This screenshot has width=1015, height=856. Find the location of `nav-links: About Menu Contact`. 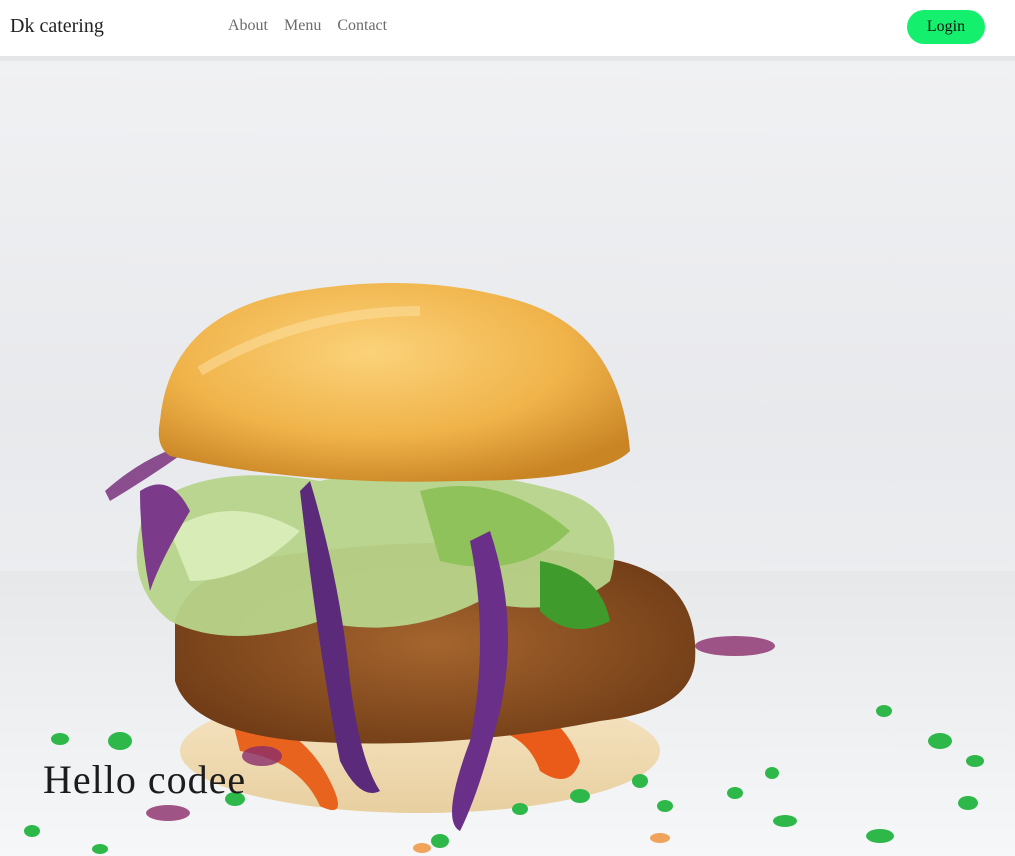

nav-links: About Menu Contact is located at coordinates (307, 26).